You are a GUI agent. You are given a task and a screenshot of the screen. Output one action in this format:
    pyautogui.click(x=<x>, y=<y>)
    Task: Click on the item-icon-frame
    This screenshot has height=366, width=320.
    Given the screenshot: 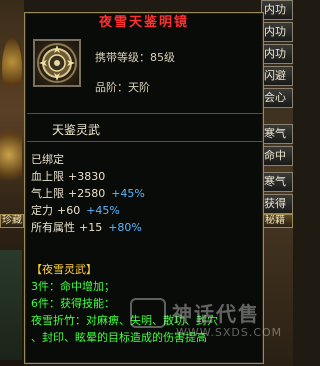 What is the action you would take?
    pyautogui.click(x=57, y=63)
    